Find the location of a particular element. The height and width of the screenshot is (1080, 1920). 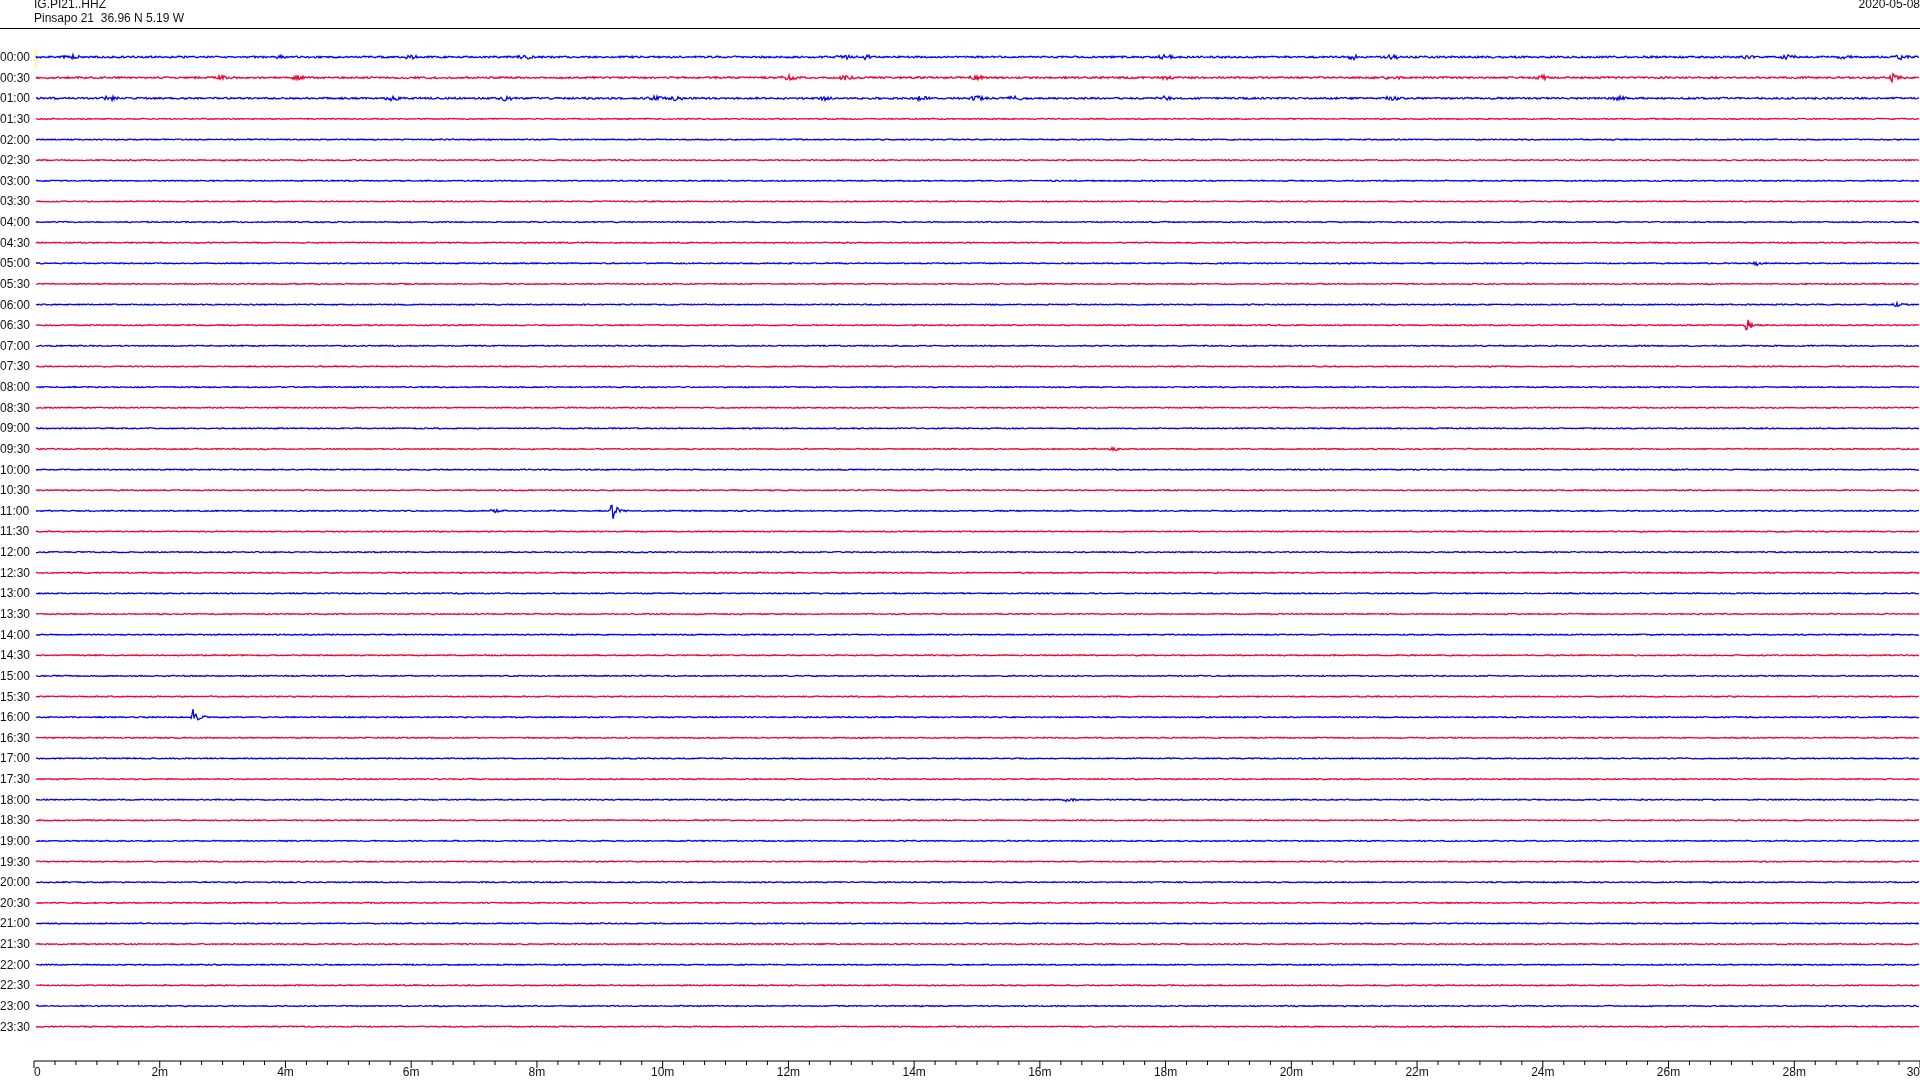

axis-tick-label: 8m is located at coordinates (537, 1072).